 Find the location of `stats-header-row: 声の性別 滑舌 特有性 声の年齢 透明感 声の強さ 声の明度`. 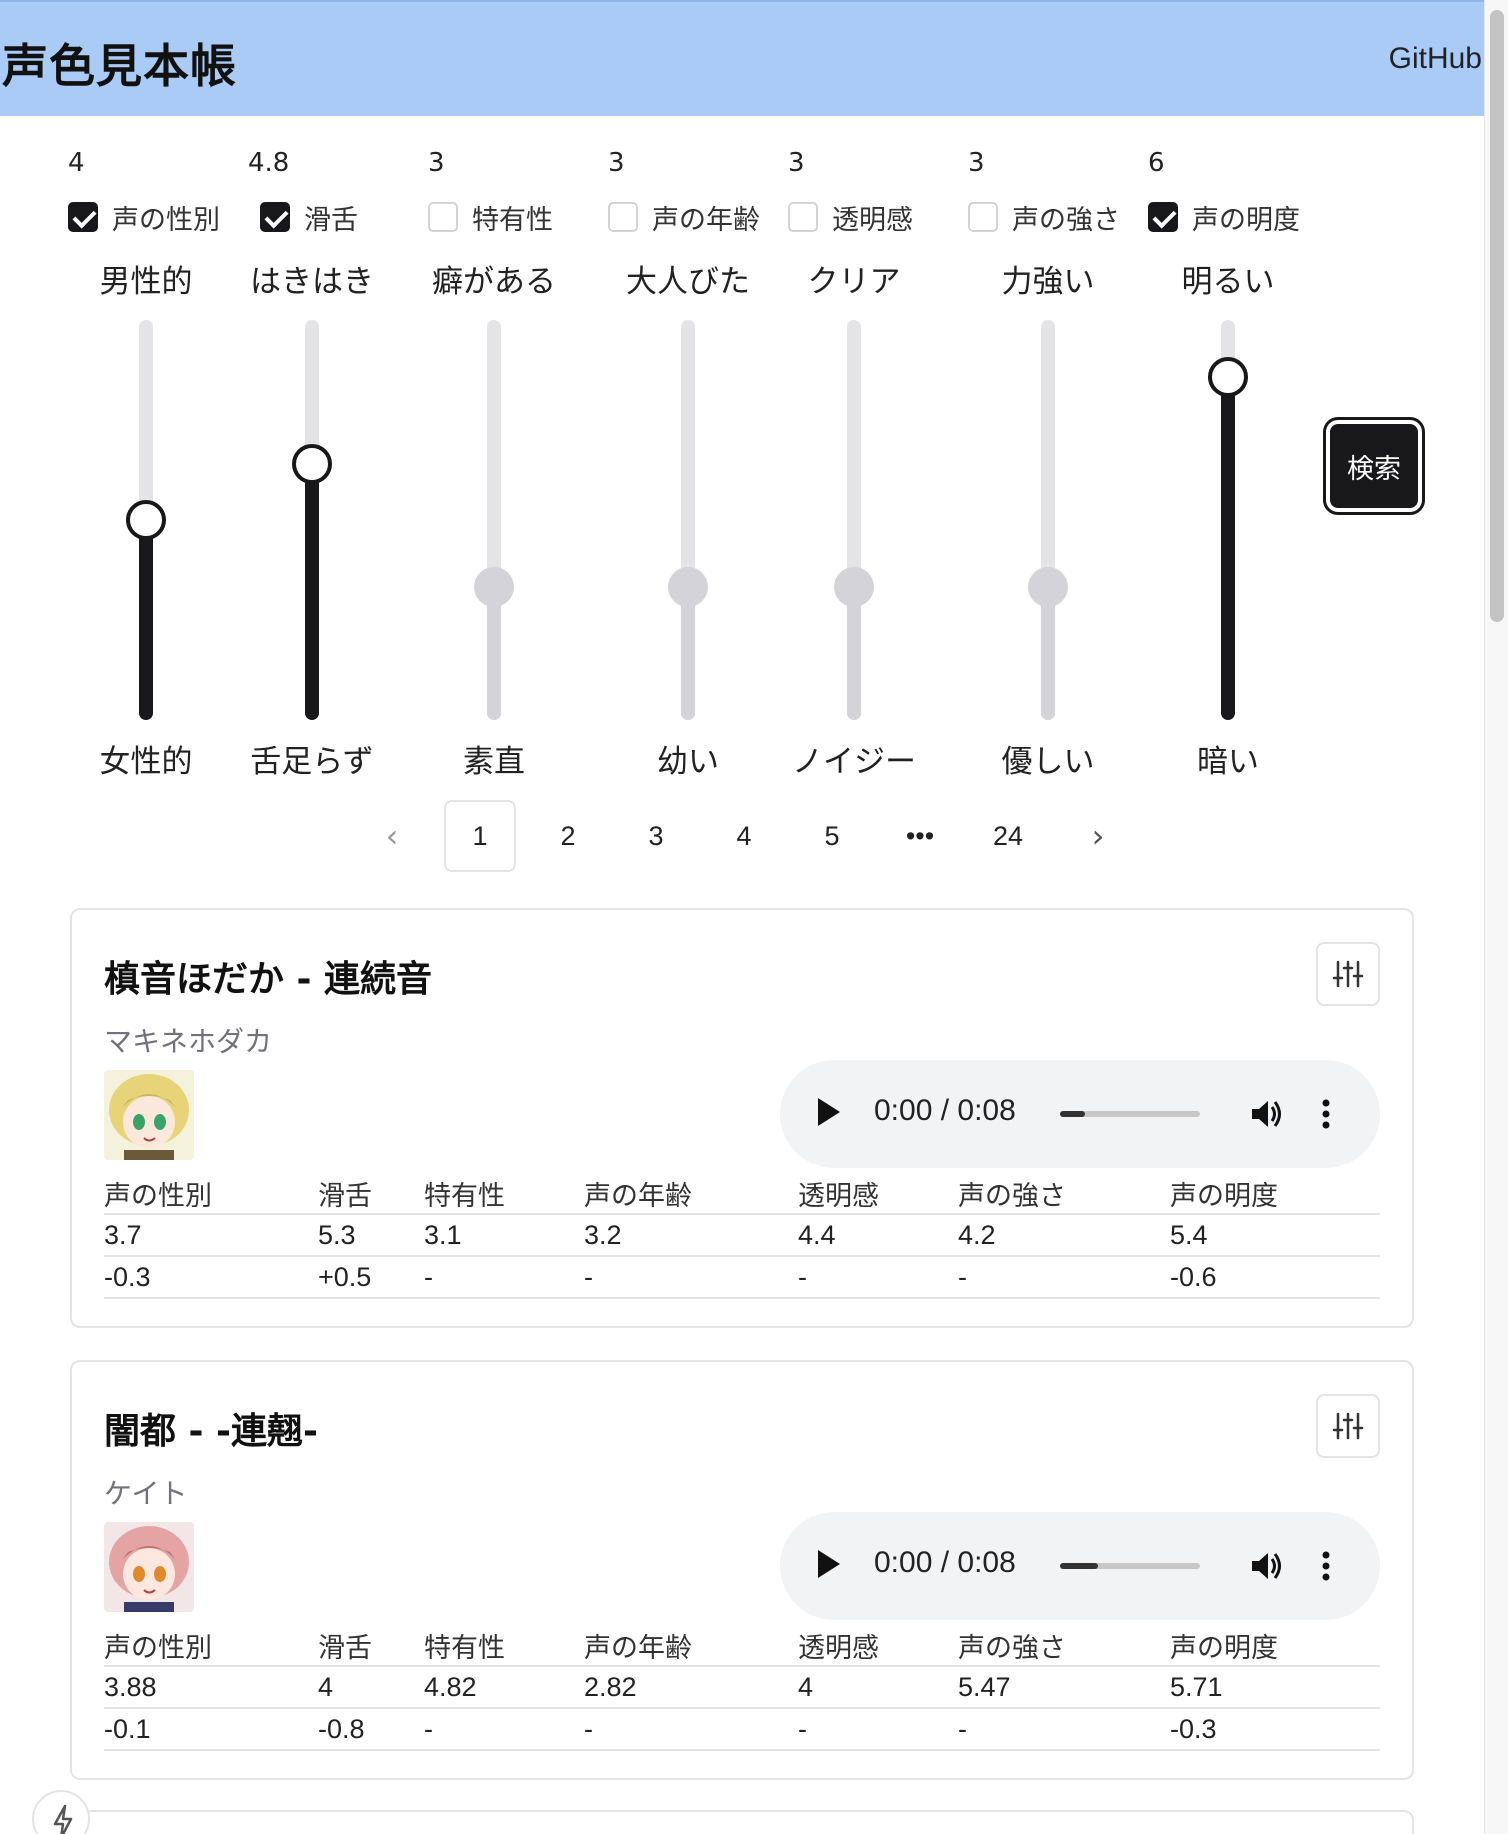

stats-header-row: 声の性別 滑舌 特有性 声の年齢 透明感 声の強さ 声の明度 is located at coordinates (742, 1194).